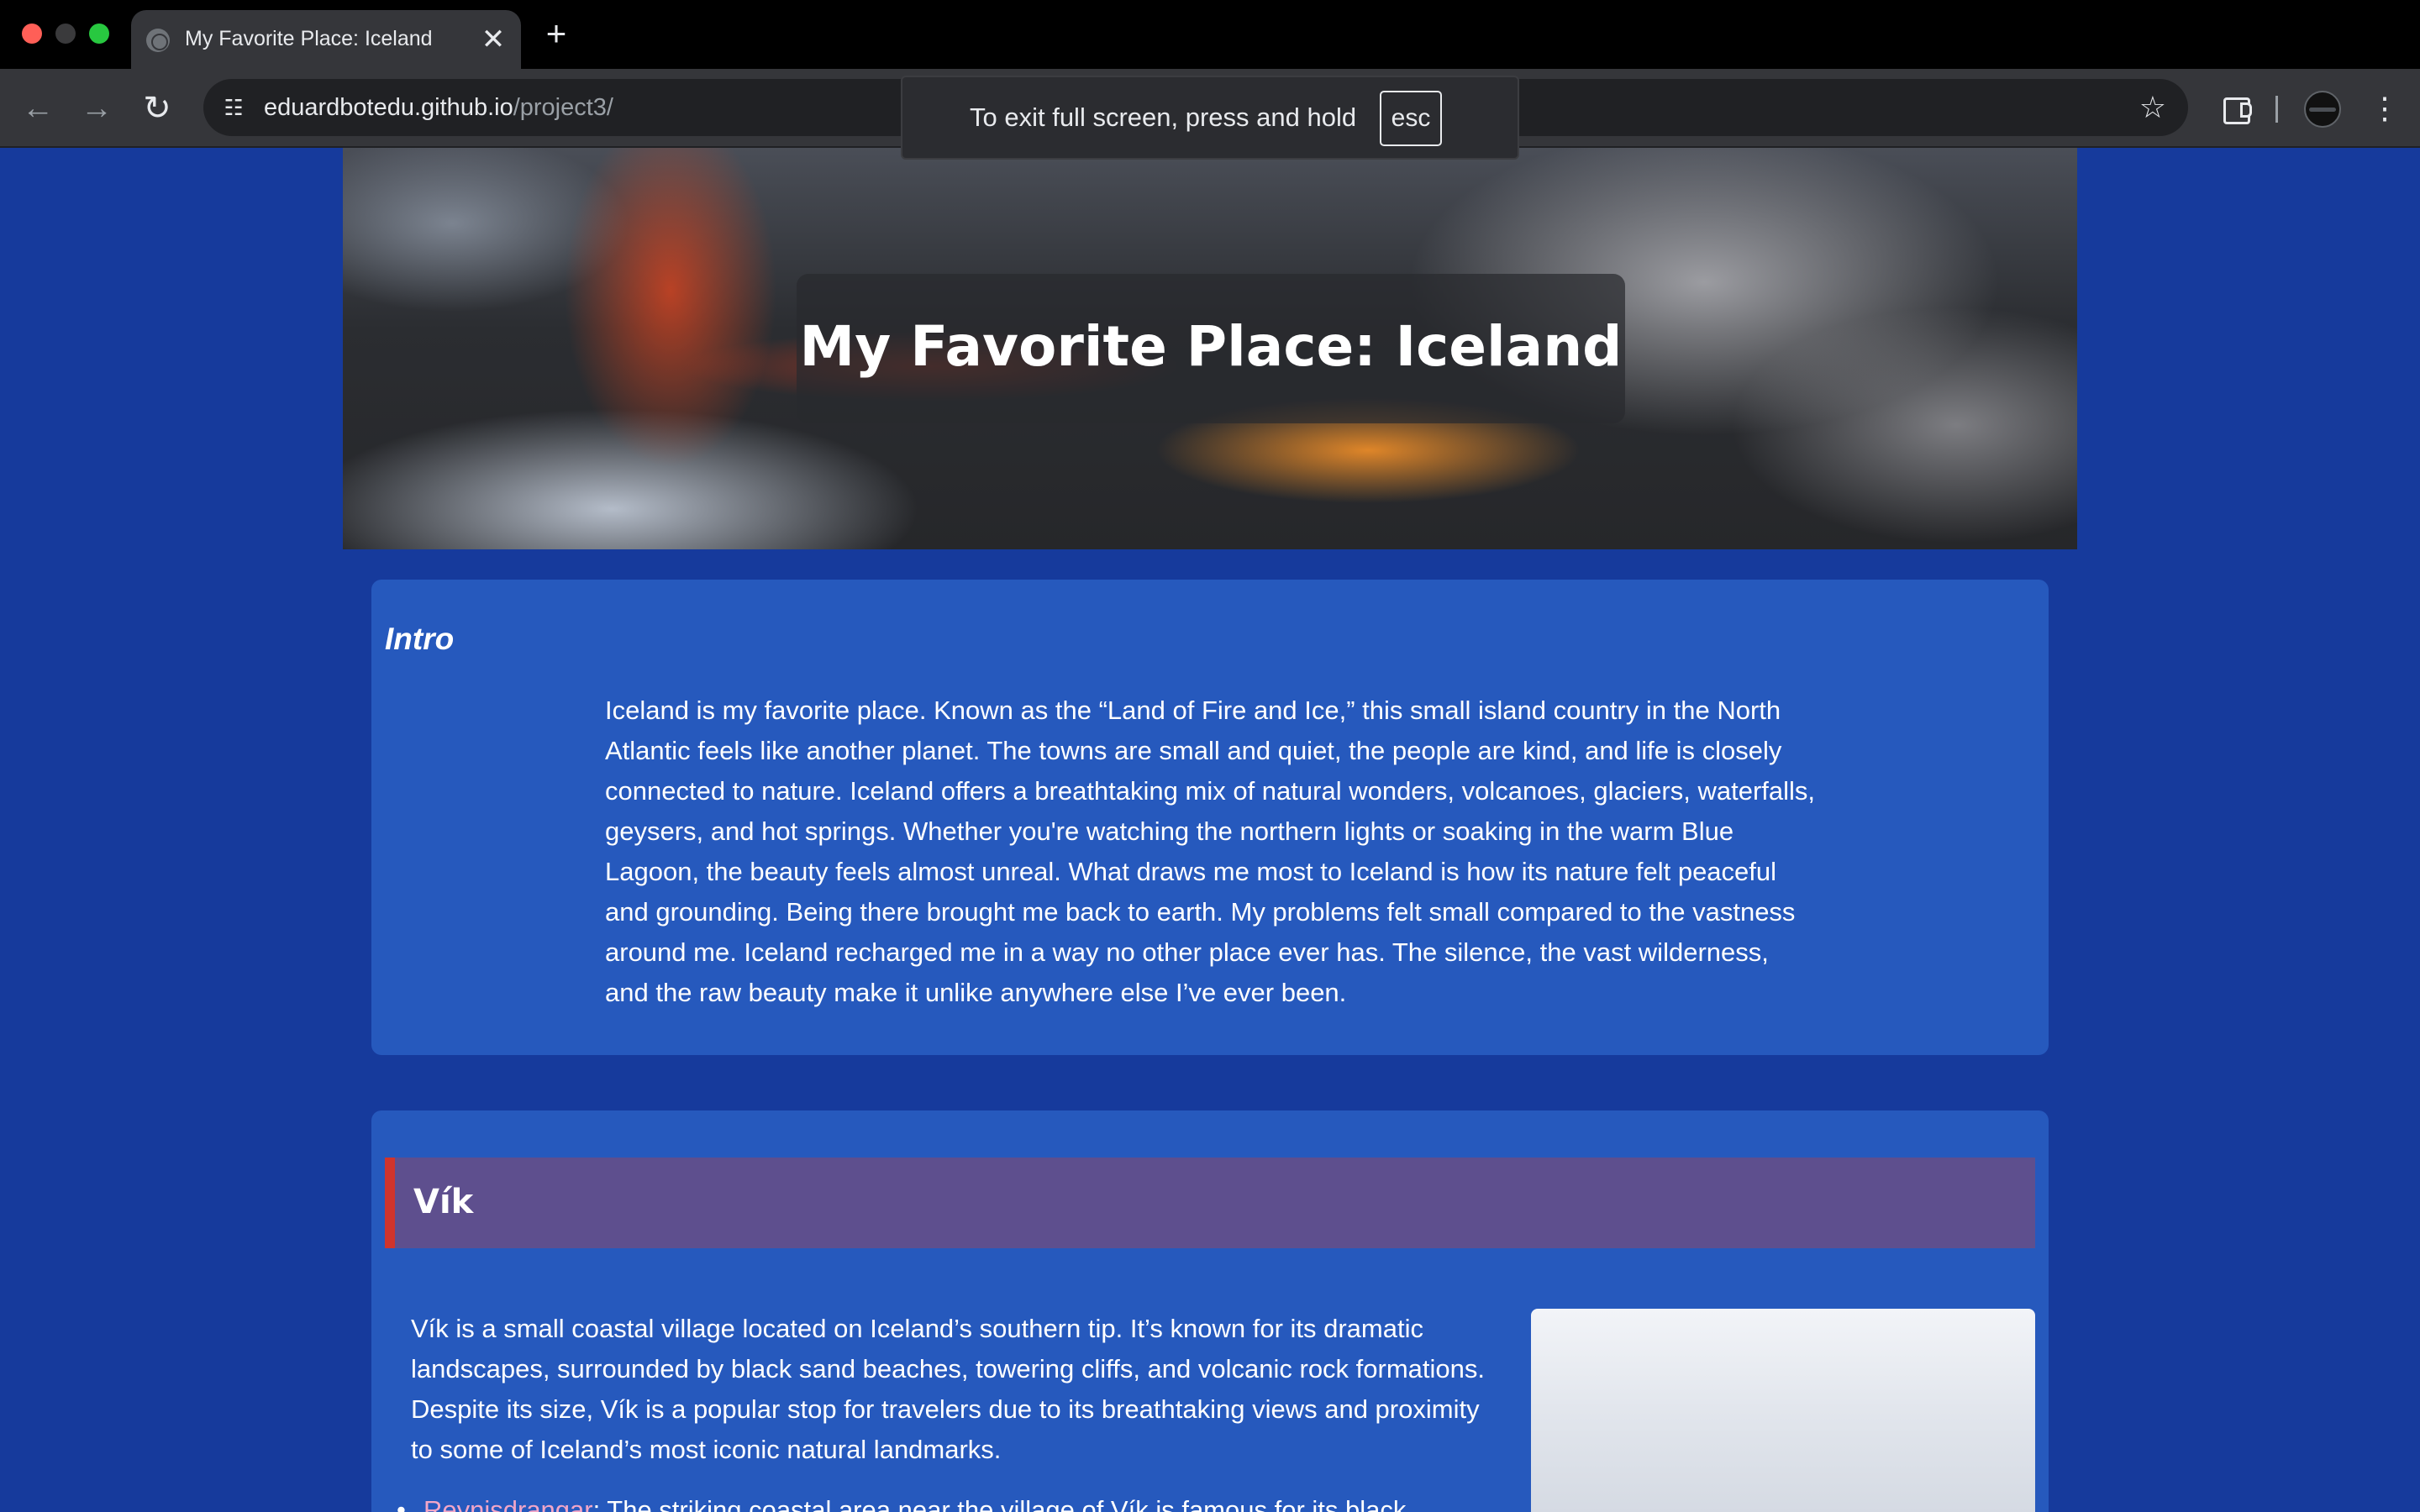 The height and width of the screenshot is (1512, 2420). What do you see at coordinates (2236, 108) in the screenshot?
I see `extensions-icon` at bounding box center [2236, 108].